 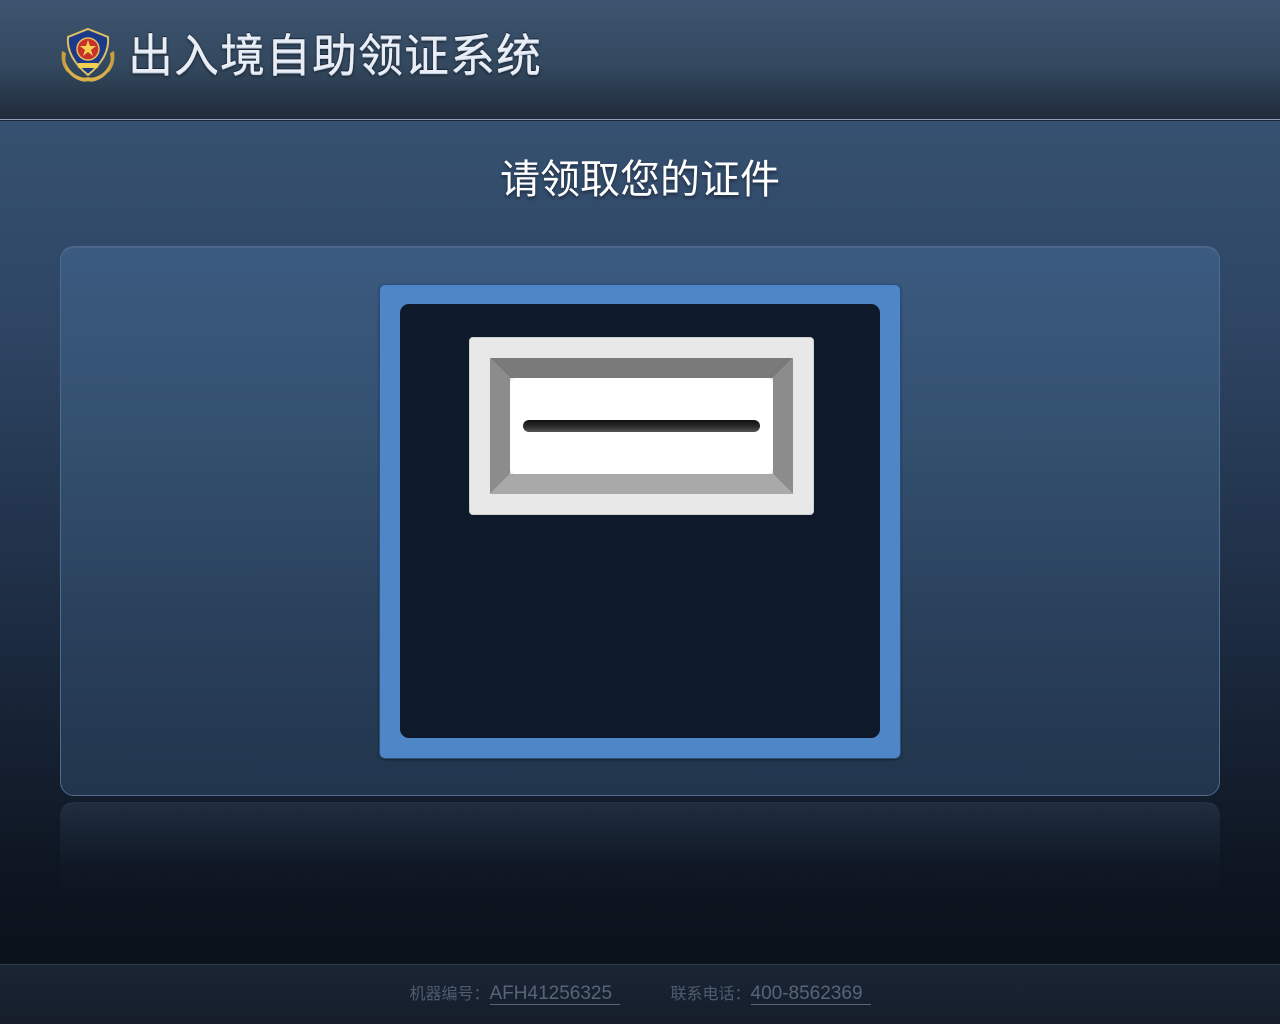 I want to click on machine-info: 机器编号：AFH41256325, so click(x=515, y=994).